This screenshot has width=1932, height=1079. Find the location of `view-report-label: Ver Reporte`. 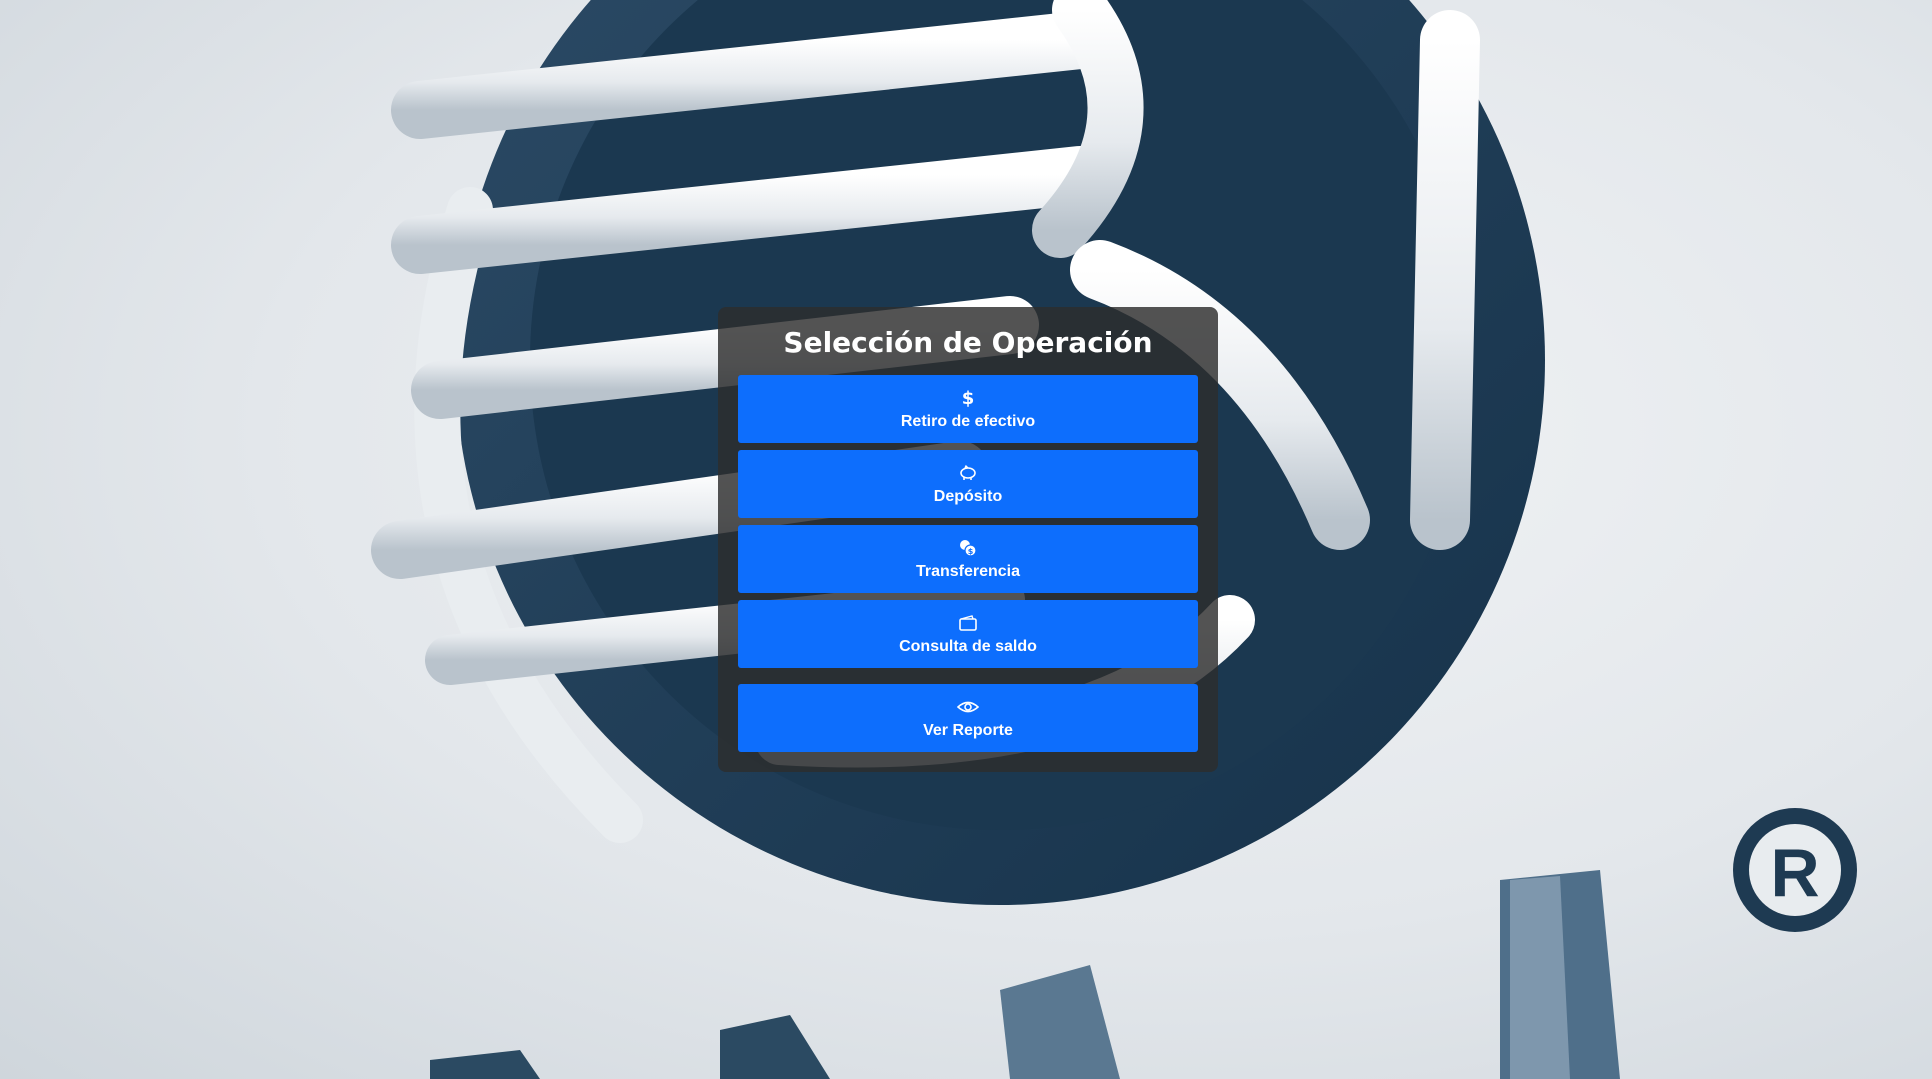

view-report-label: Ver Reporte is located at coordinates (968, 730).